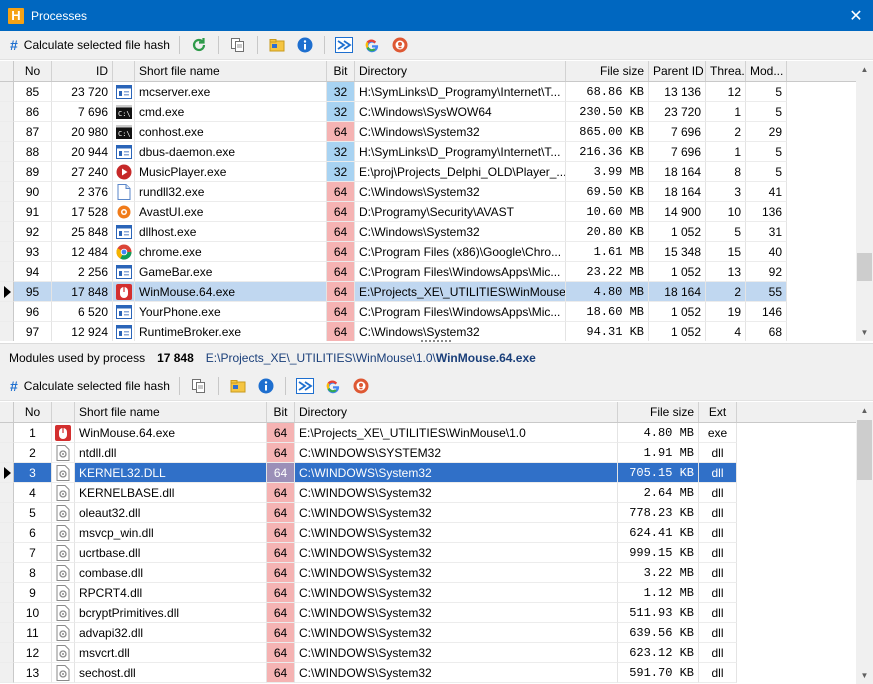 The width and height of the screenshot is (873, 684). I want to click on cell-short-file-name: bcryptPrimitives.dll, so click(171, 613).